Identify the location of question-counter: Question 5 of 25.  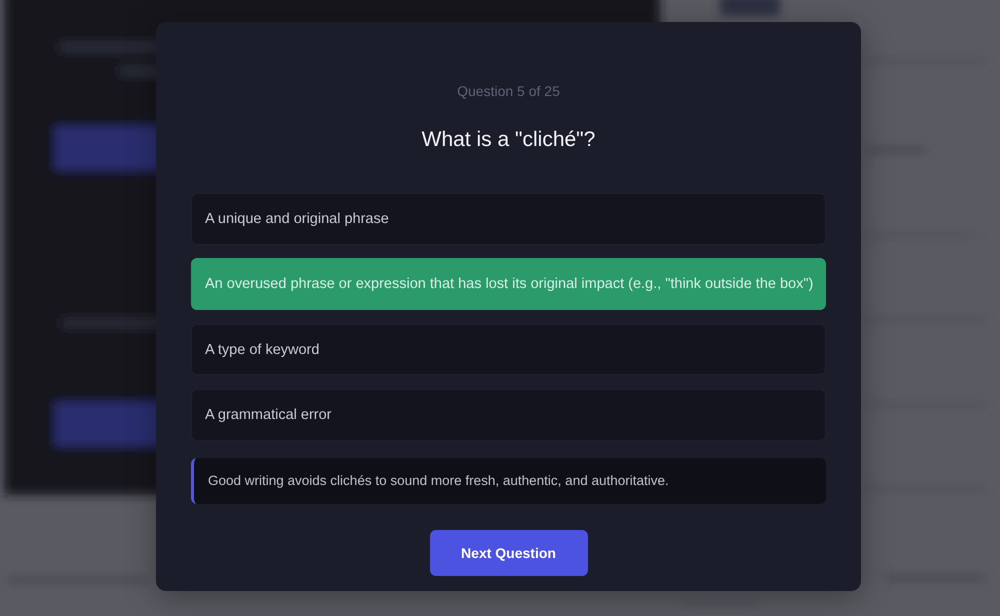
(508, 91).